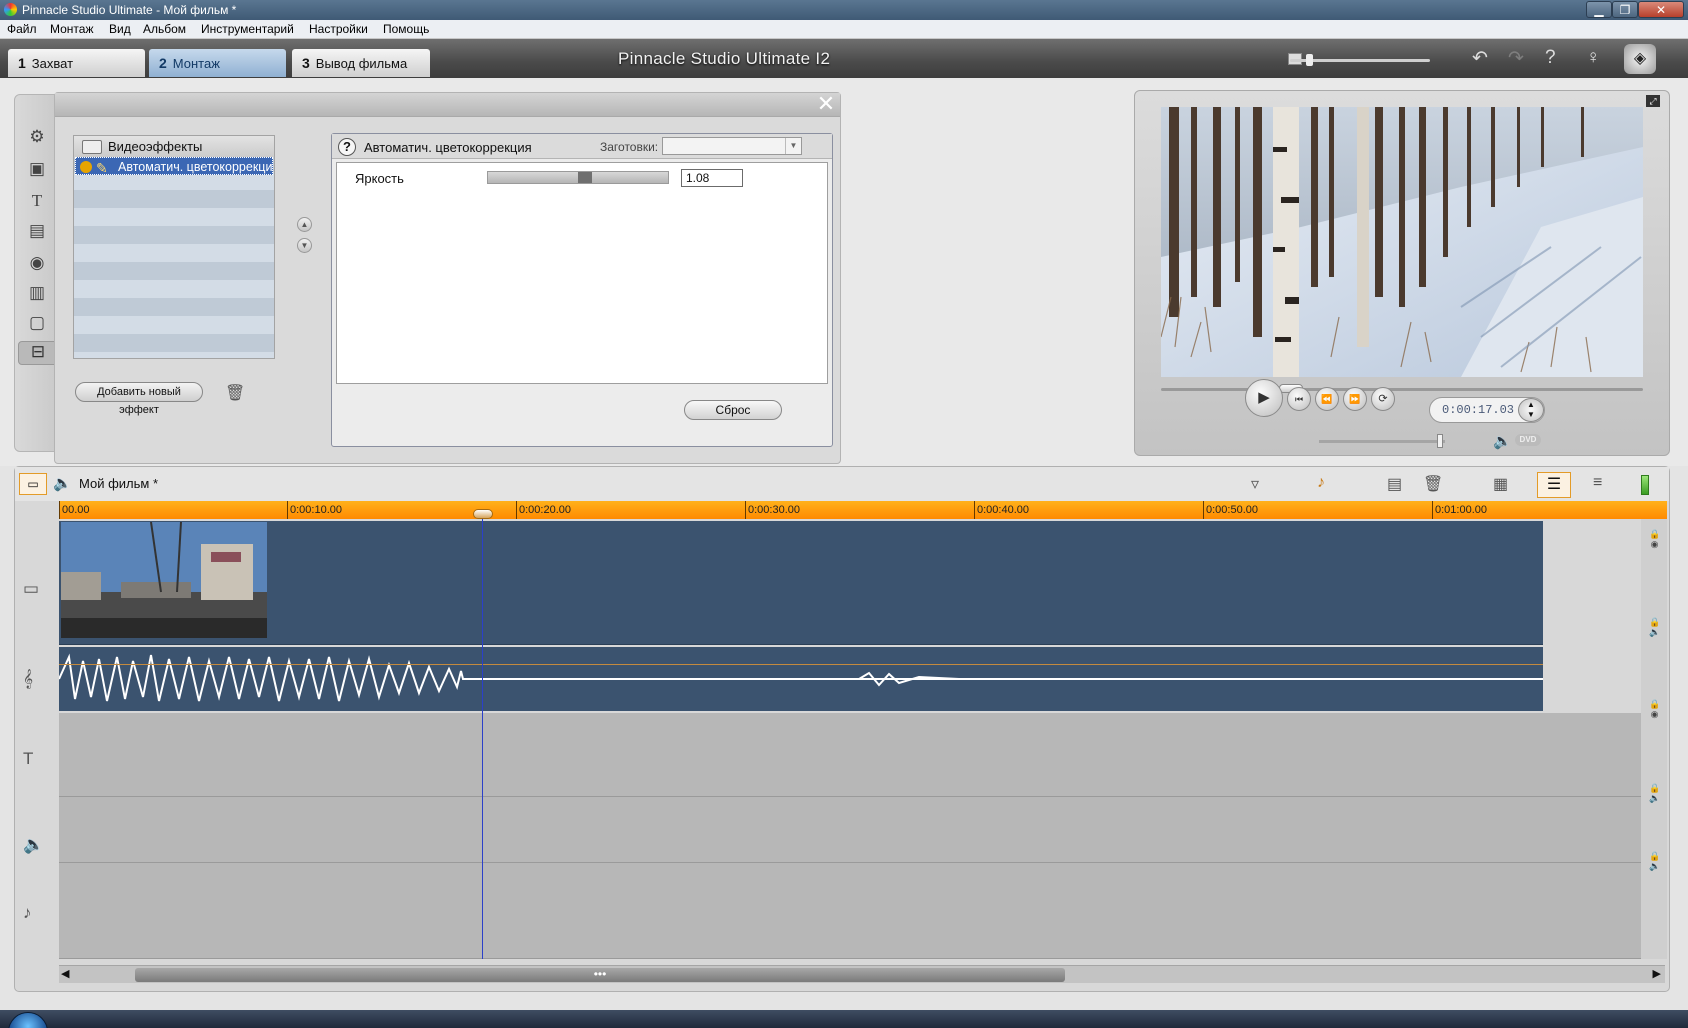 This screenshot has width=1688, height=1028. I want to click on undo-icon: ↶, so click(1480, 58).